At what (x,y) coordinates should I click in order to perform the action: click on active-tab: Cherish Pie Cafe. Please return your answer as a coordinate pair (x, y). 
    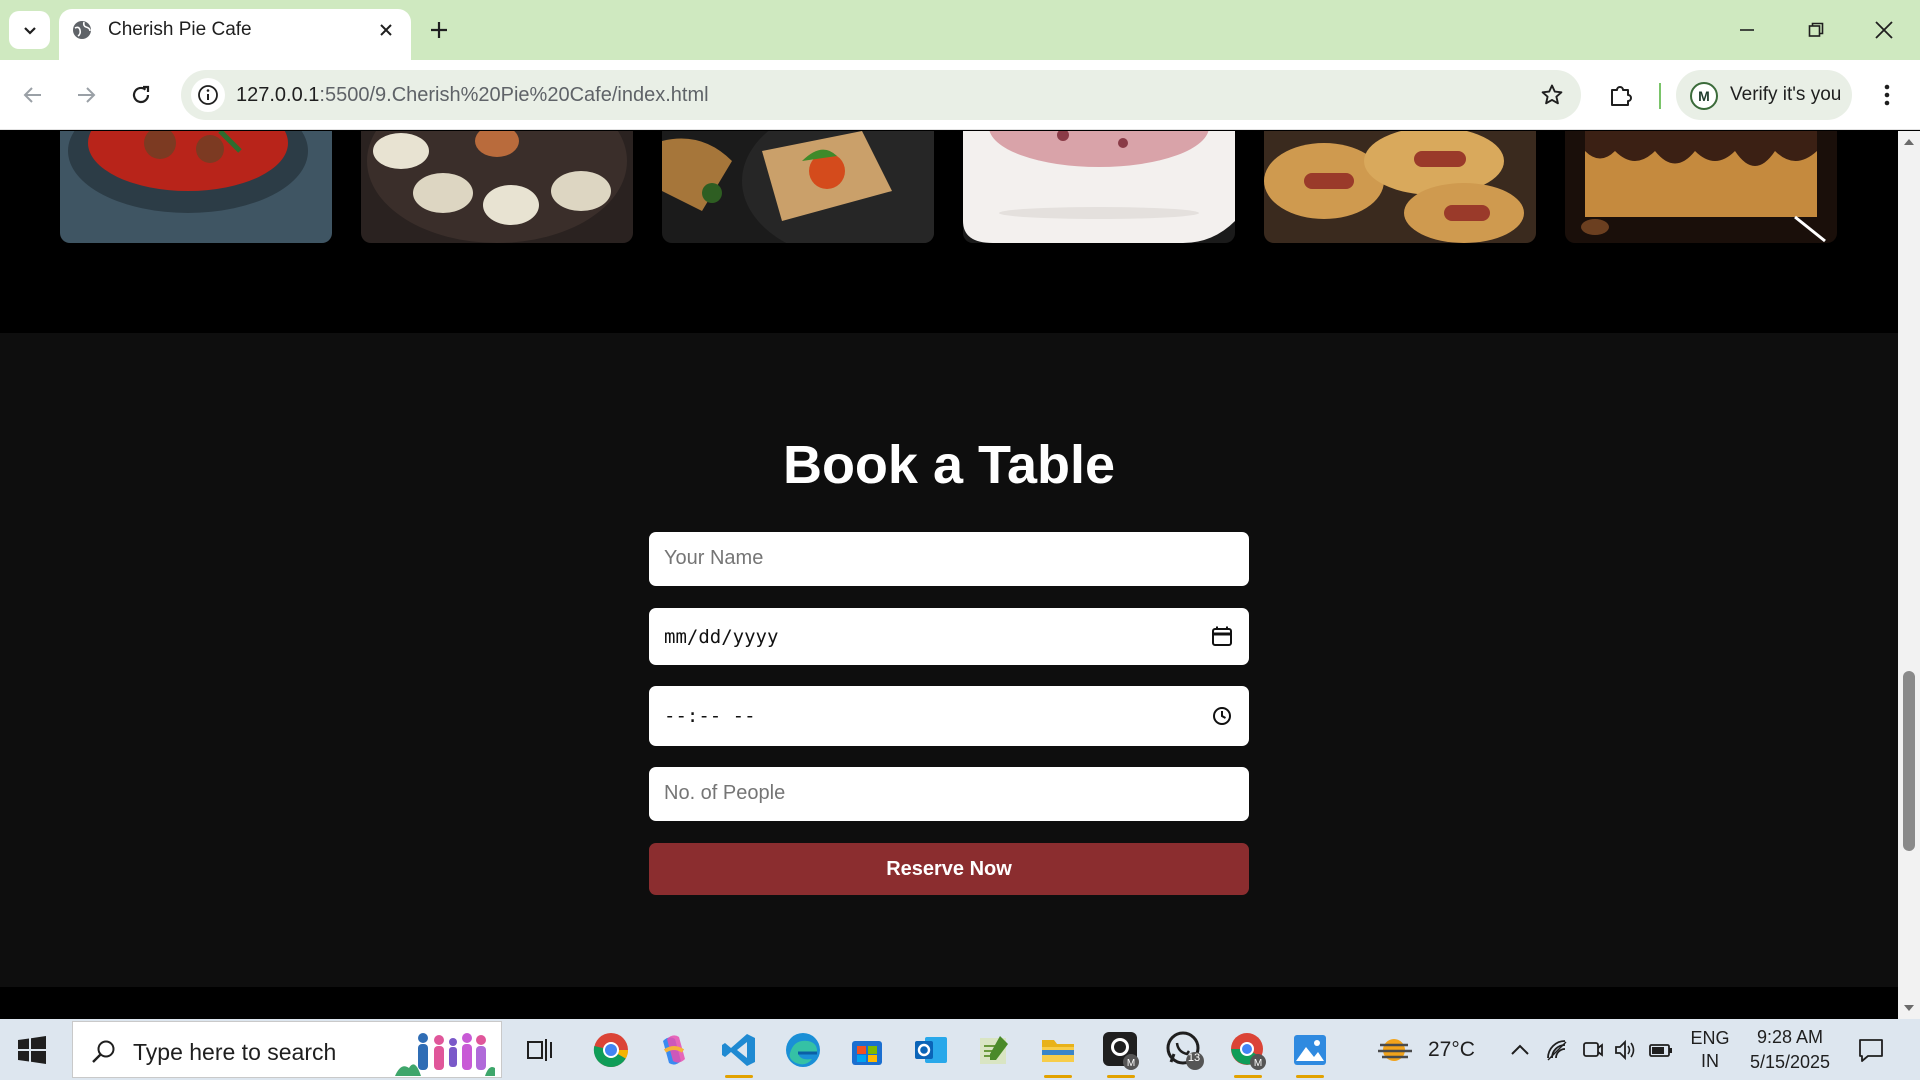
    Looking at the image, I should click on (235, 34).